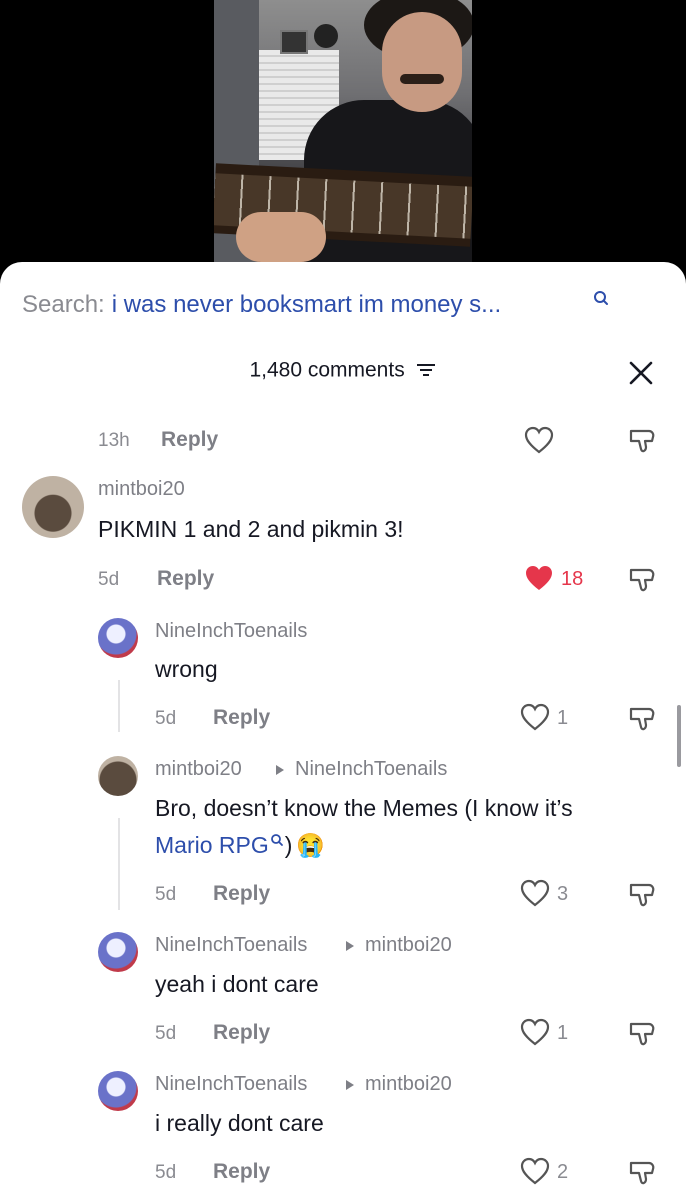 Image resolution: width=686 pixels, height=1200 pixels. Describe the element at coordinates (422, 79) in the screenshot. I see `video-person-mustache` at that location.